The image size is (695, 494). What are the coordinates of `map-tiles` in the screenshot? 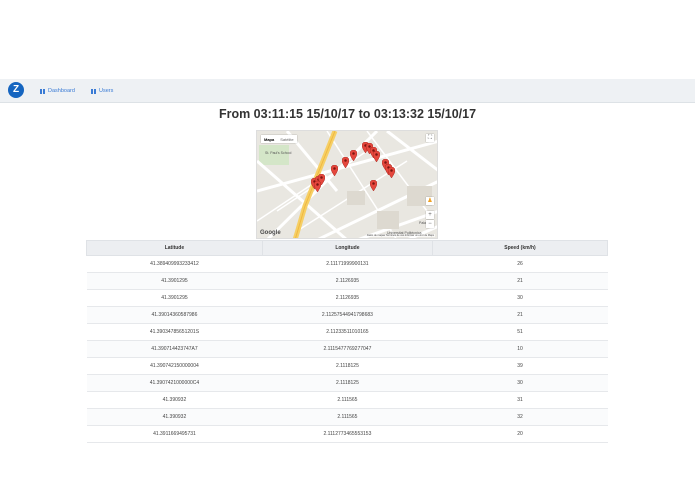 It's located at (347, 184).